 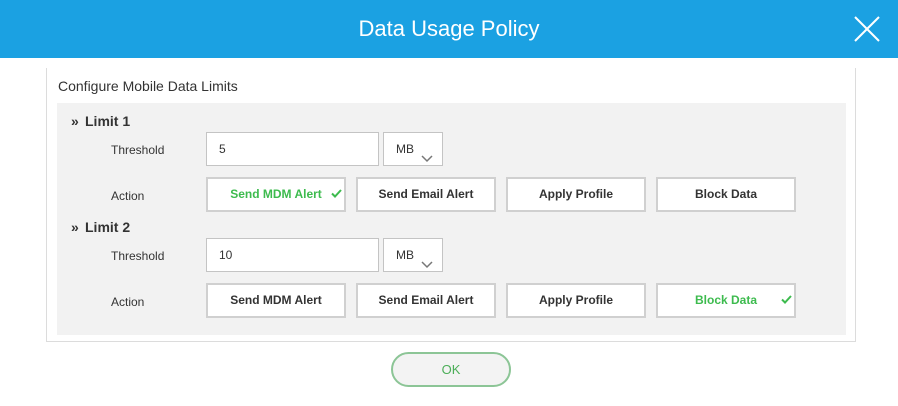 I want to click on limit-1-unit-value: MB, so click(x=405, y=149).